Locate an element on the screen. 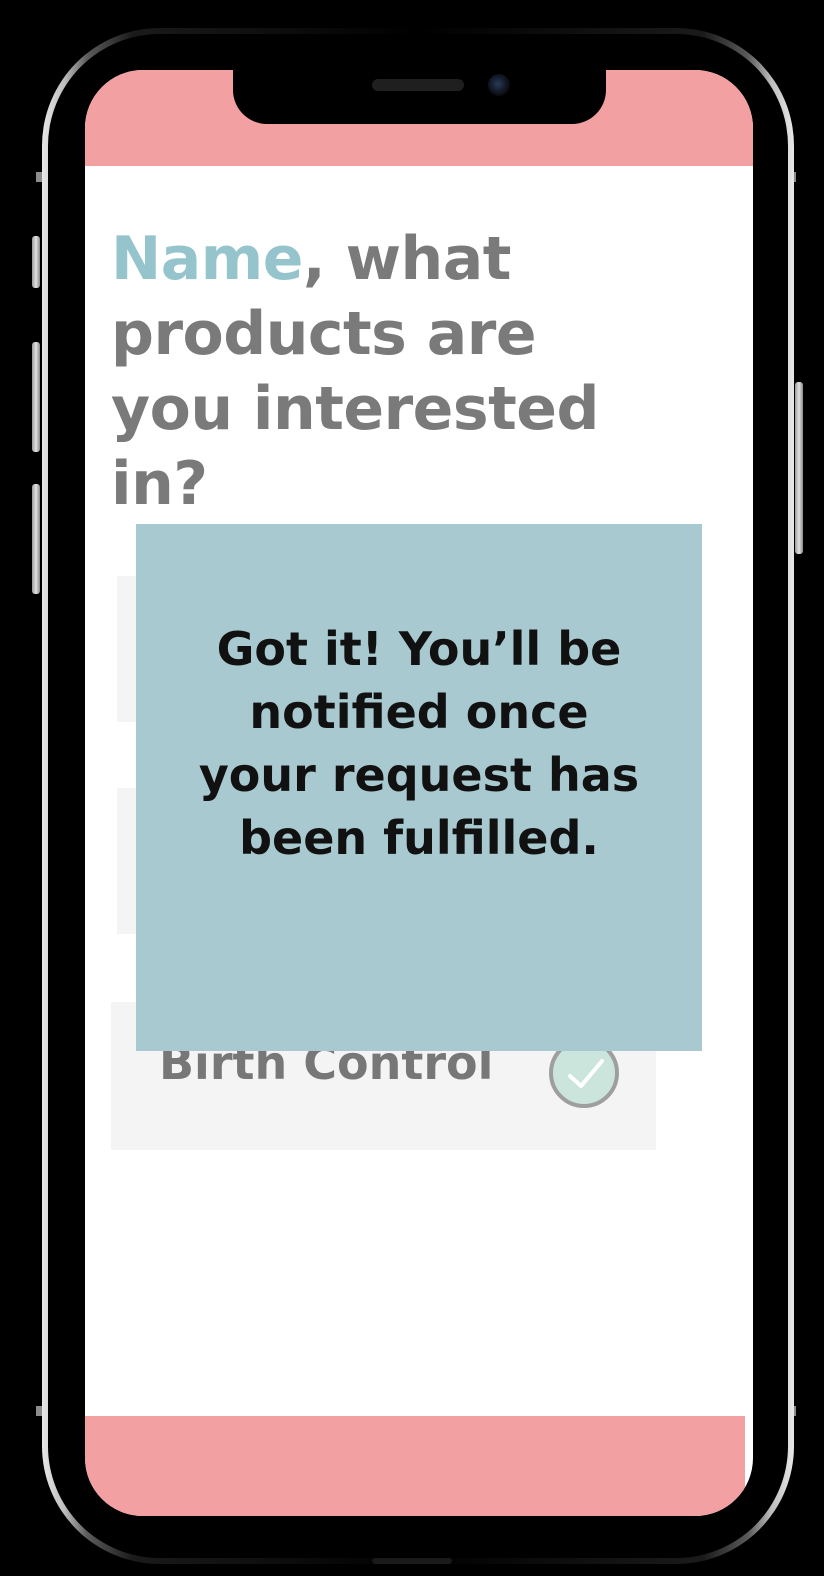  phone-notch is located at coordinates (419, 92).